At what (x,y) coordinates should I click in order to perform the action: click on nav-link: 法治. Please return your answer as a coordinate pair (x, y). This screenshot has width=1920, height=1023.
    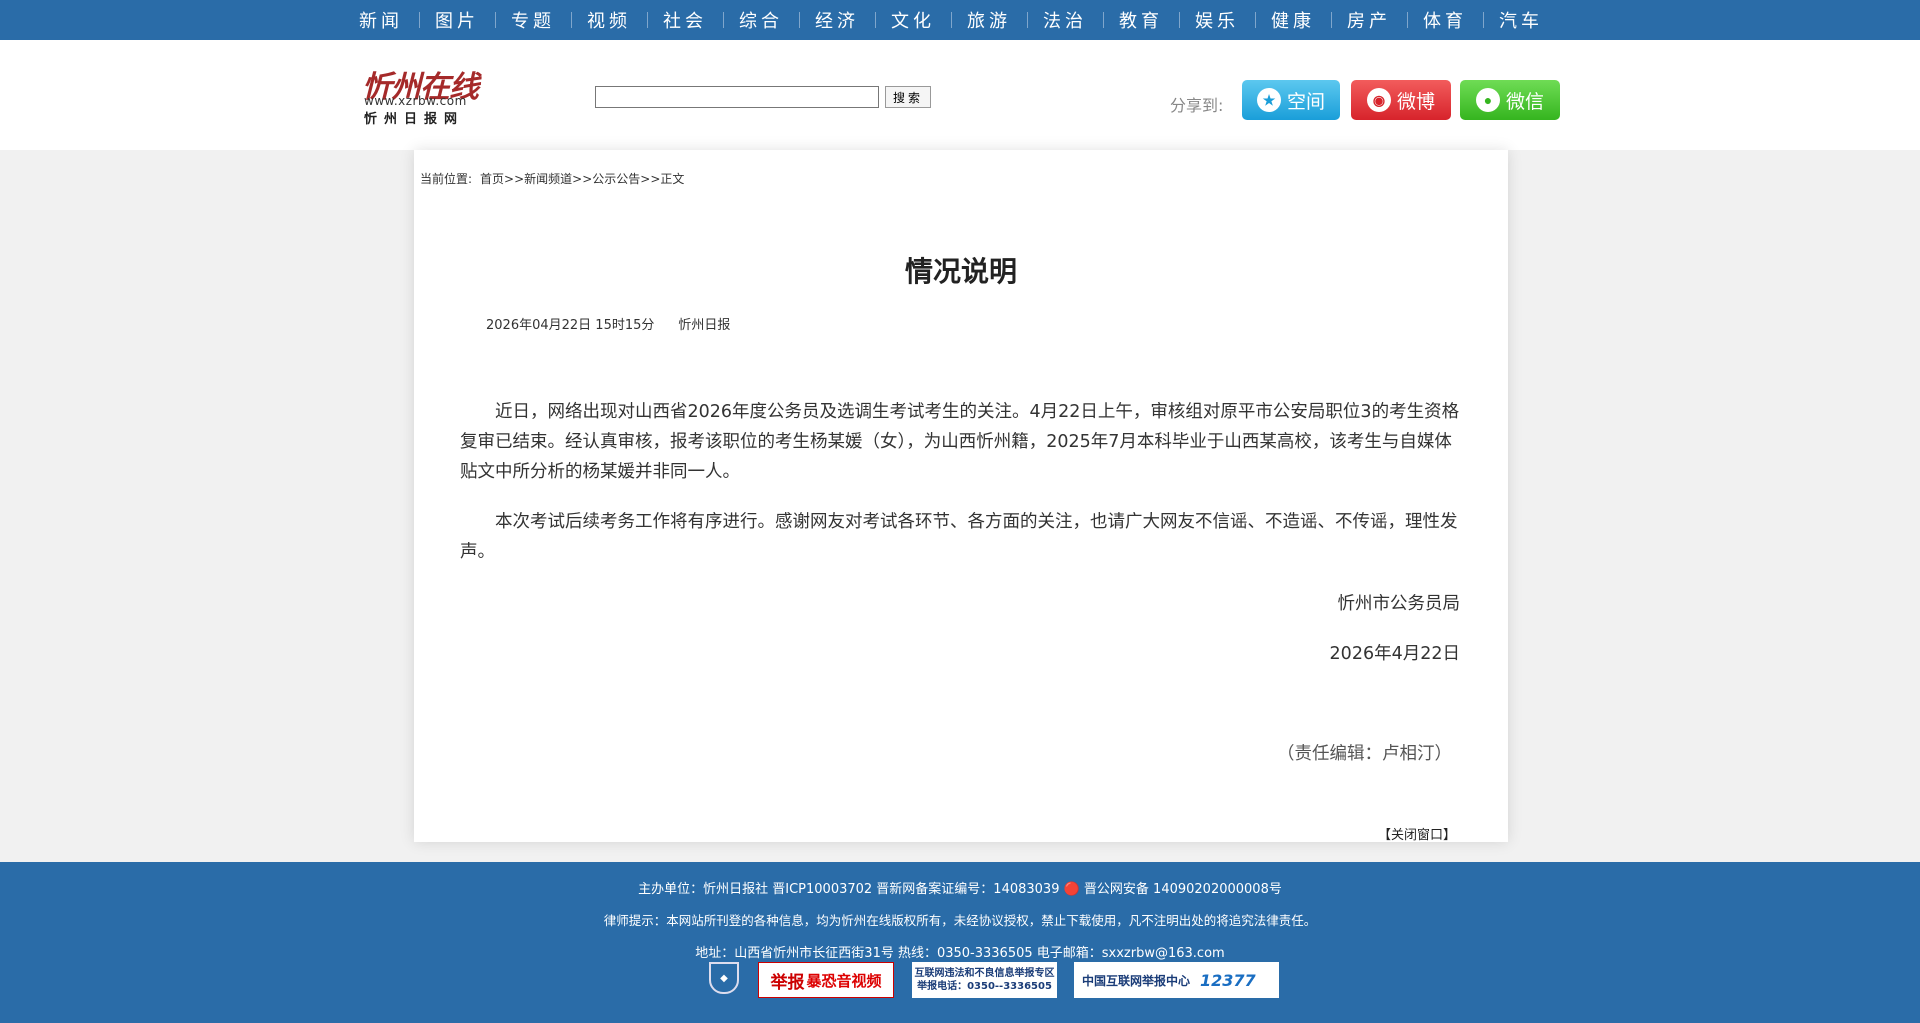
    Looking at the image, I should click on (1065, 20).